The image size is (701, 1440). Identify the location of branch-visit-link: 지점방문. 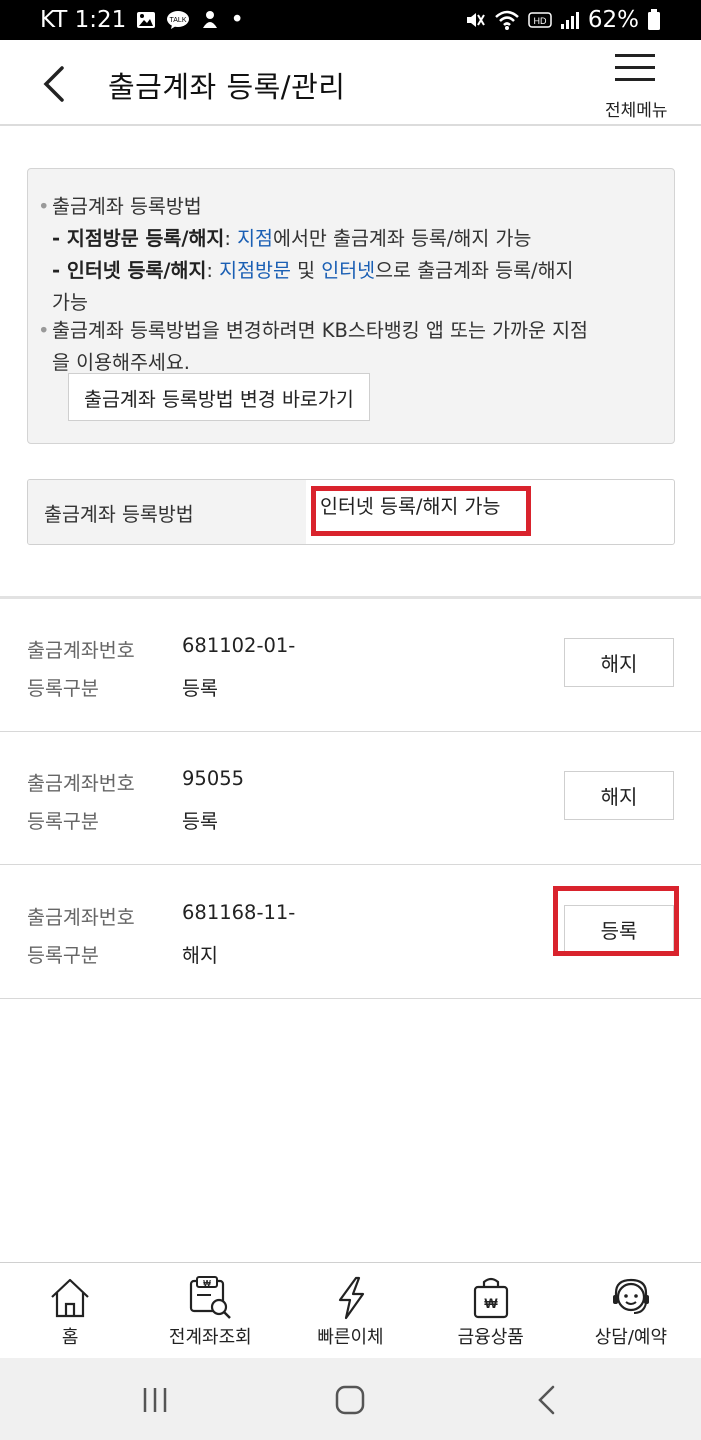
(255, 270).